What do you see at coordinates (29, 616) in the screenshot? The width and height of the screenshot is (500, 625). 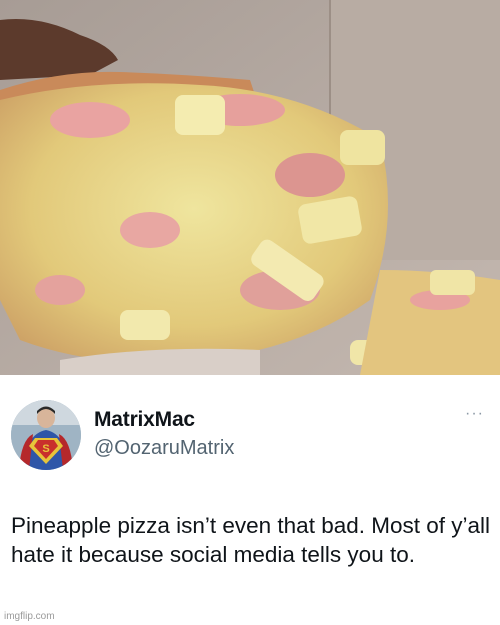 I see `watermark: imgflip.com` at bounding box center [29, 616].